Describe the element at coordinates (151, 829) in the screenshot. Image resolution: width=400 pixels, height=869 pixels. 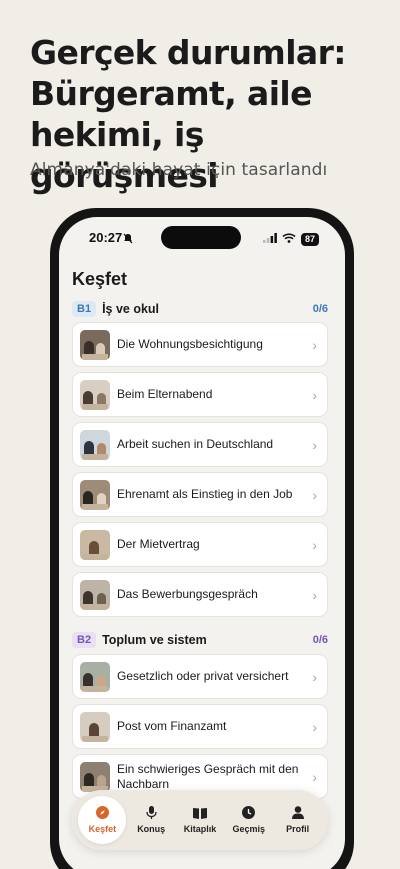
I see `tab-label: Konuş` at that location.